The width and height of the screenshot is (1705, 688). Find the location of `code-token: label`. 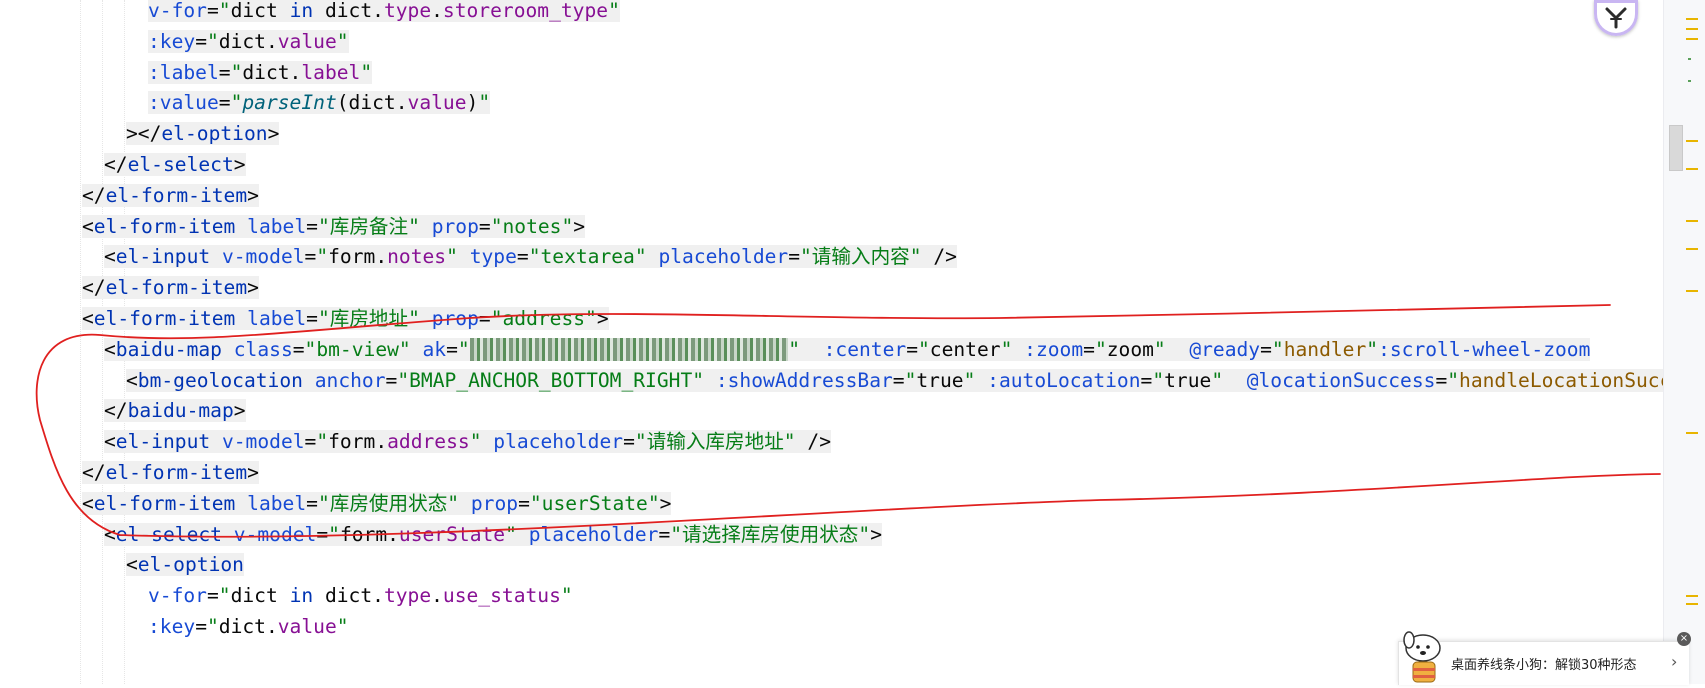

code-token: label is located at coordinates (277, 318).